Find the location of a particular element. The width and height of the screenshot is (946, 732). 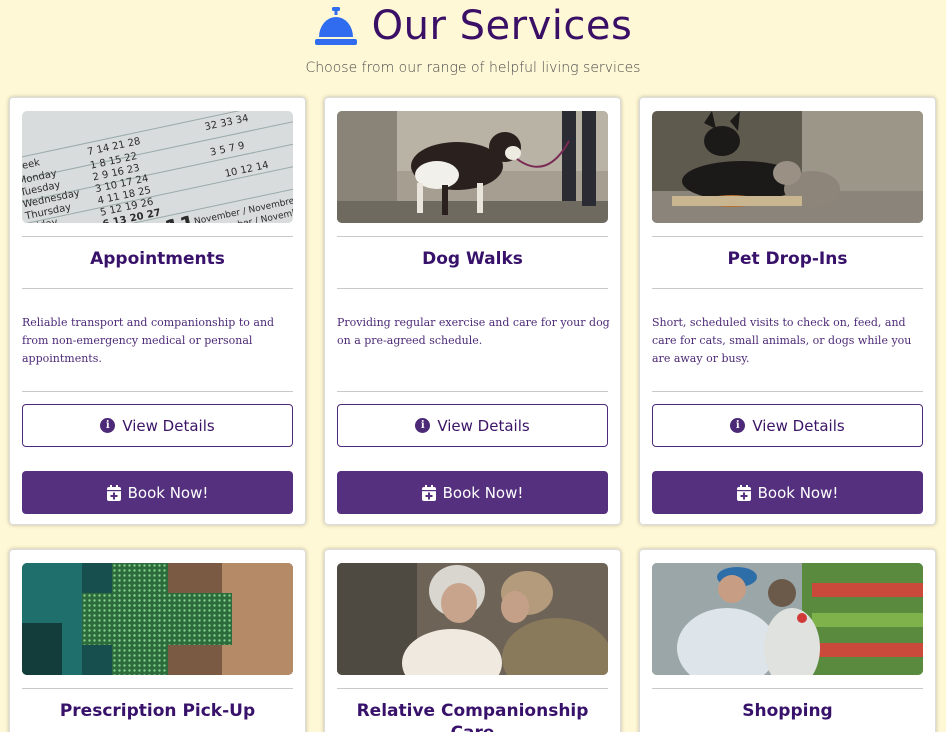

dog-and-cat-photo is located at coordinates (787, 167).